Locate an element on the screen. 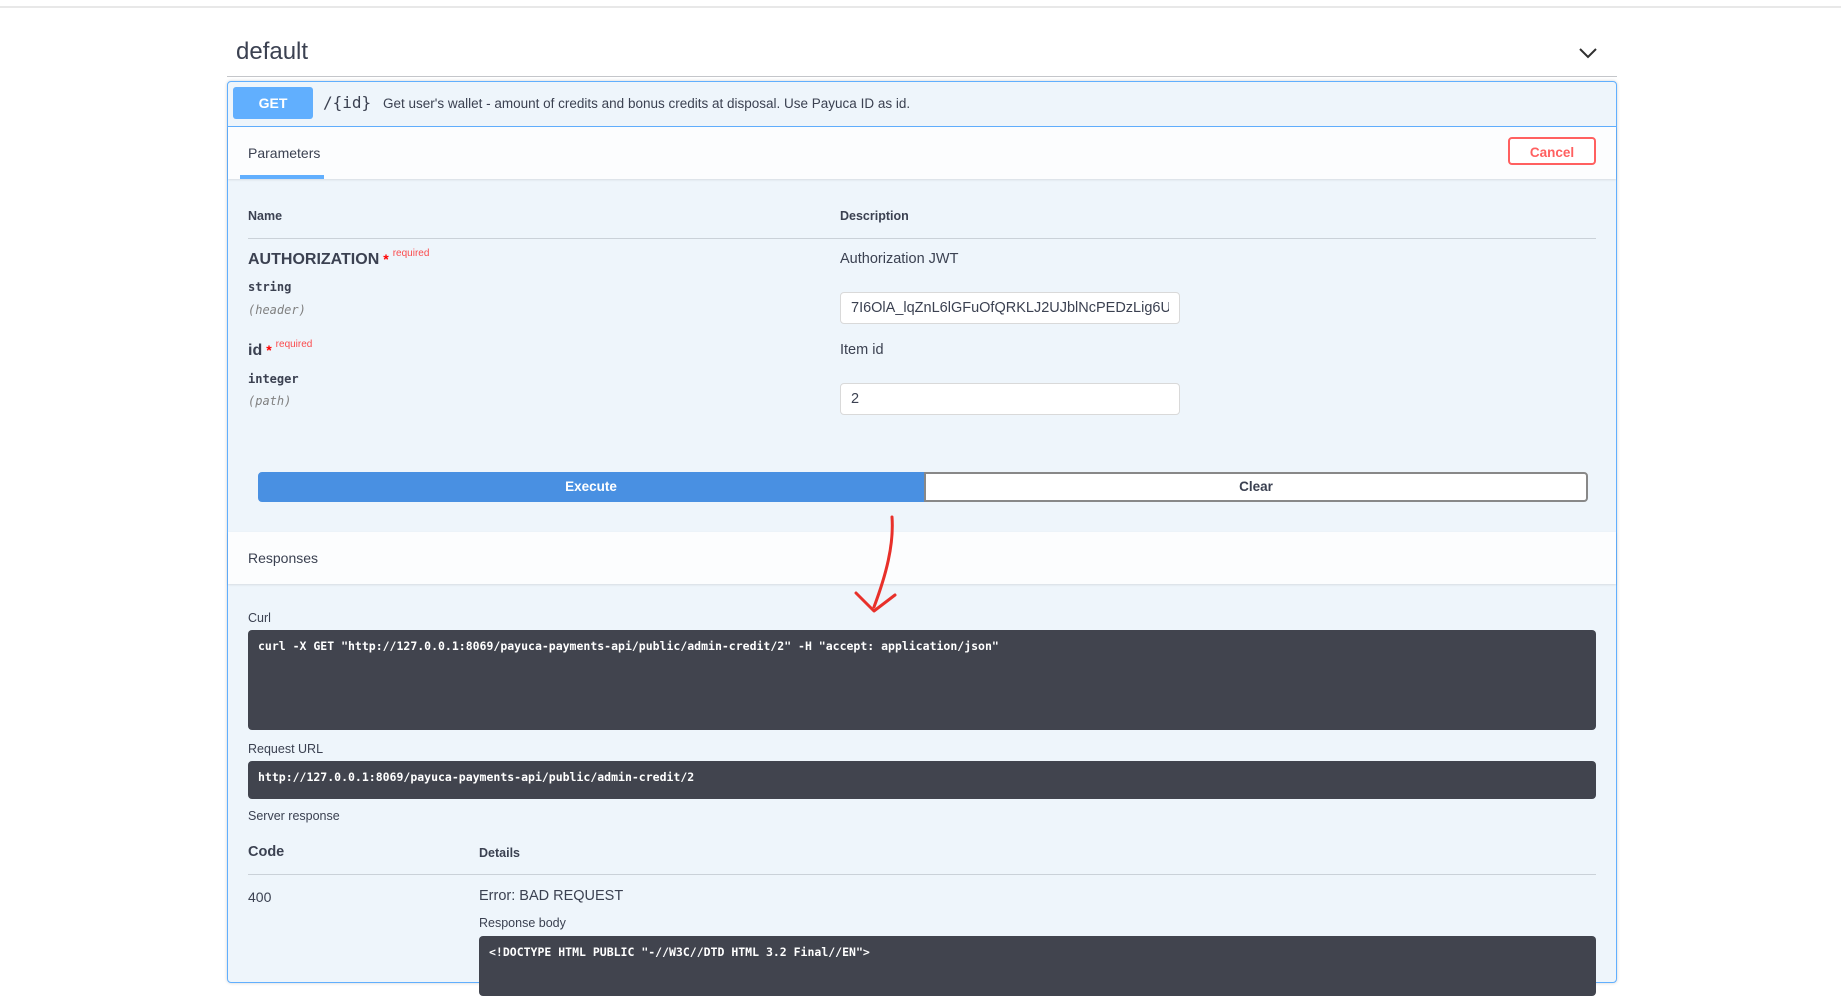 The width and height of the screenshot is (1841, 996). cancel-button: Cancel is located at coordinates (1552, 151).